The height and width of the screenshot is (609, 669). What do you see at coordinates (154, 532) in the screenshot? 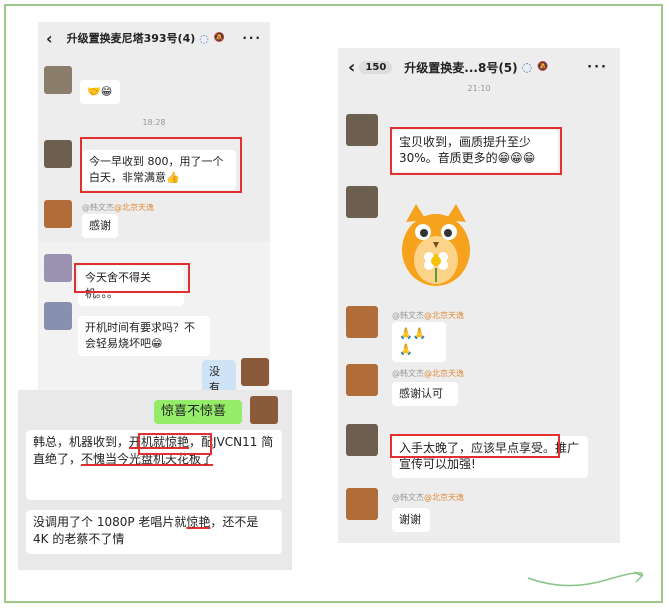
I see `review-bubble-2: 没调用了个 1080P 老唱片就惊艳，还不是 4K 的老蔡不了情` at bounding box center [154, 532].